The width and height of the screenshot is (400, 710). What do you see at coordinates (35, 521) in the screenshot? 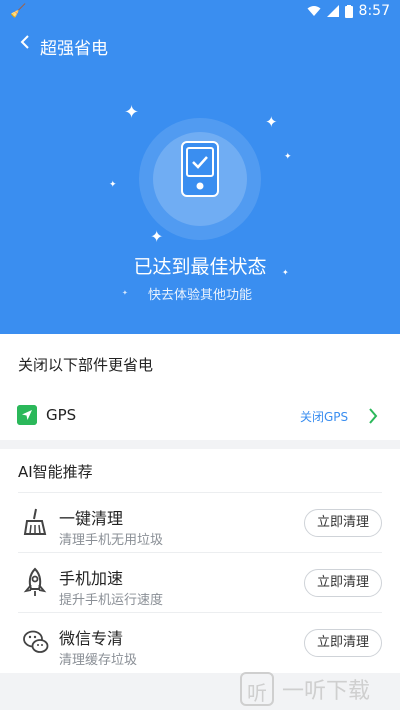
I see `broom-icon` at bounding box center [35, 521].